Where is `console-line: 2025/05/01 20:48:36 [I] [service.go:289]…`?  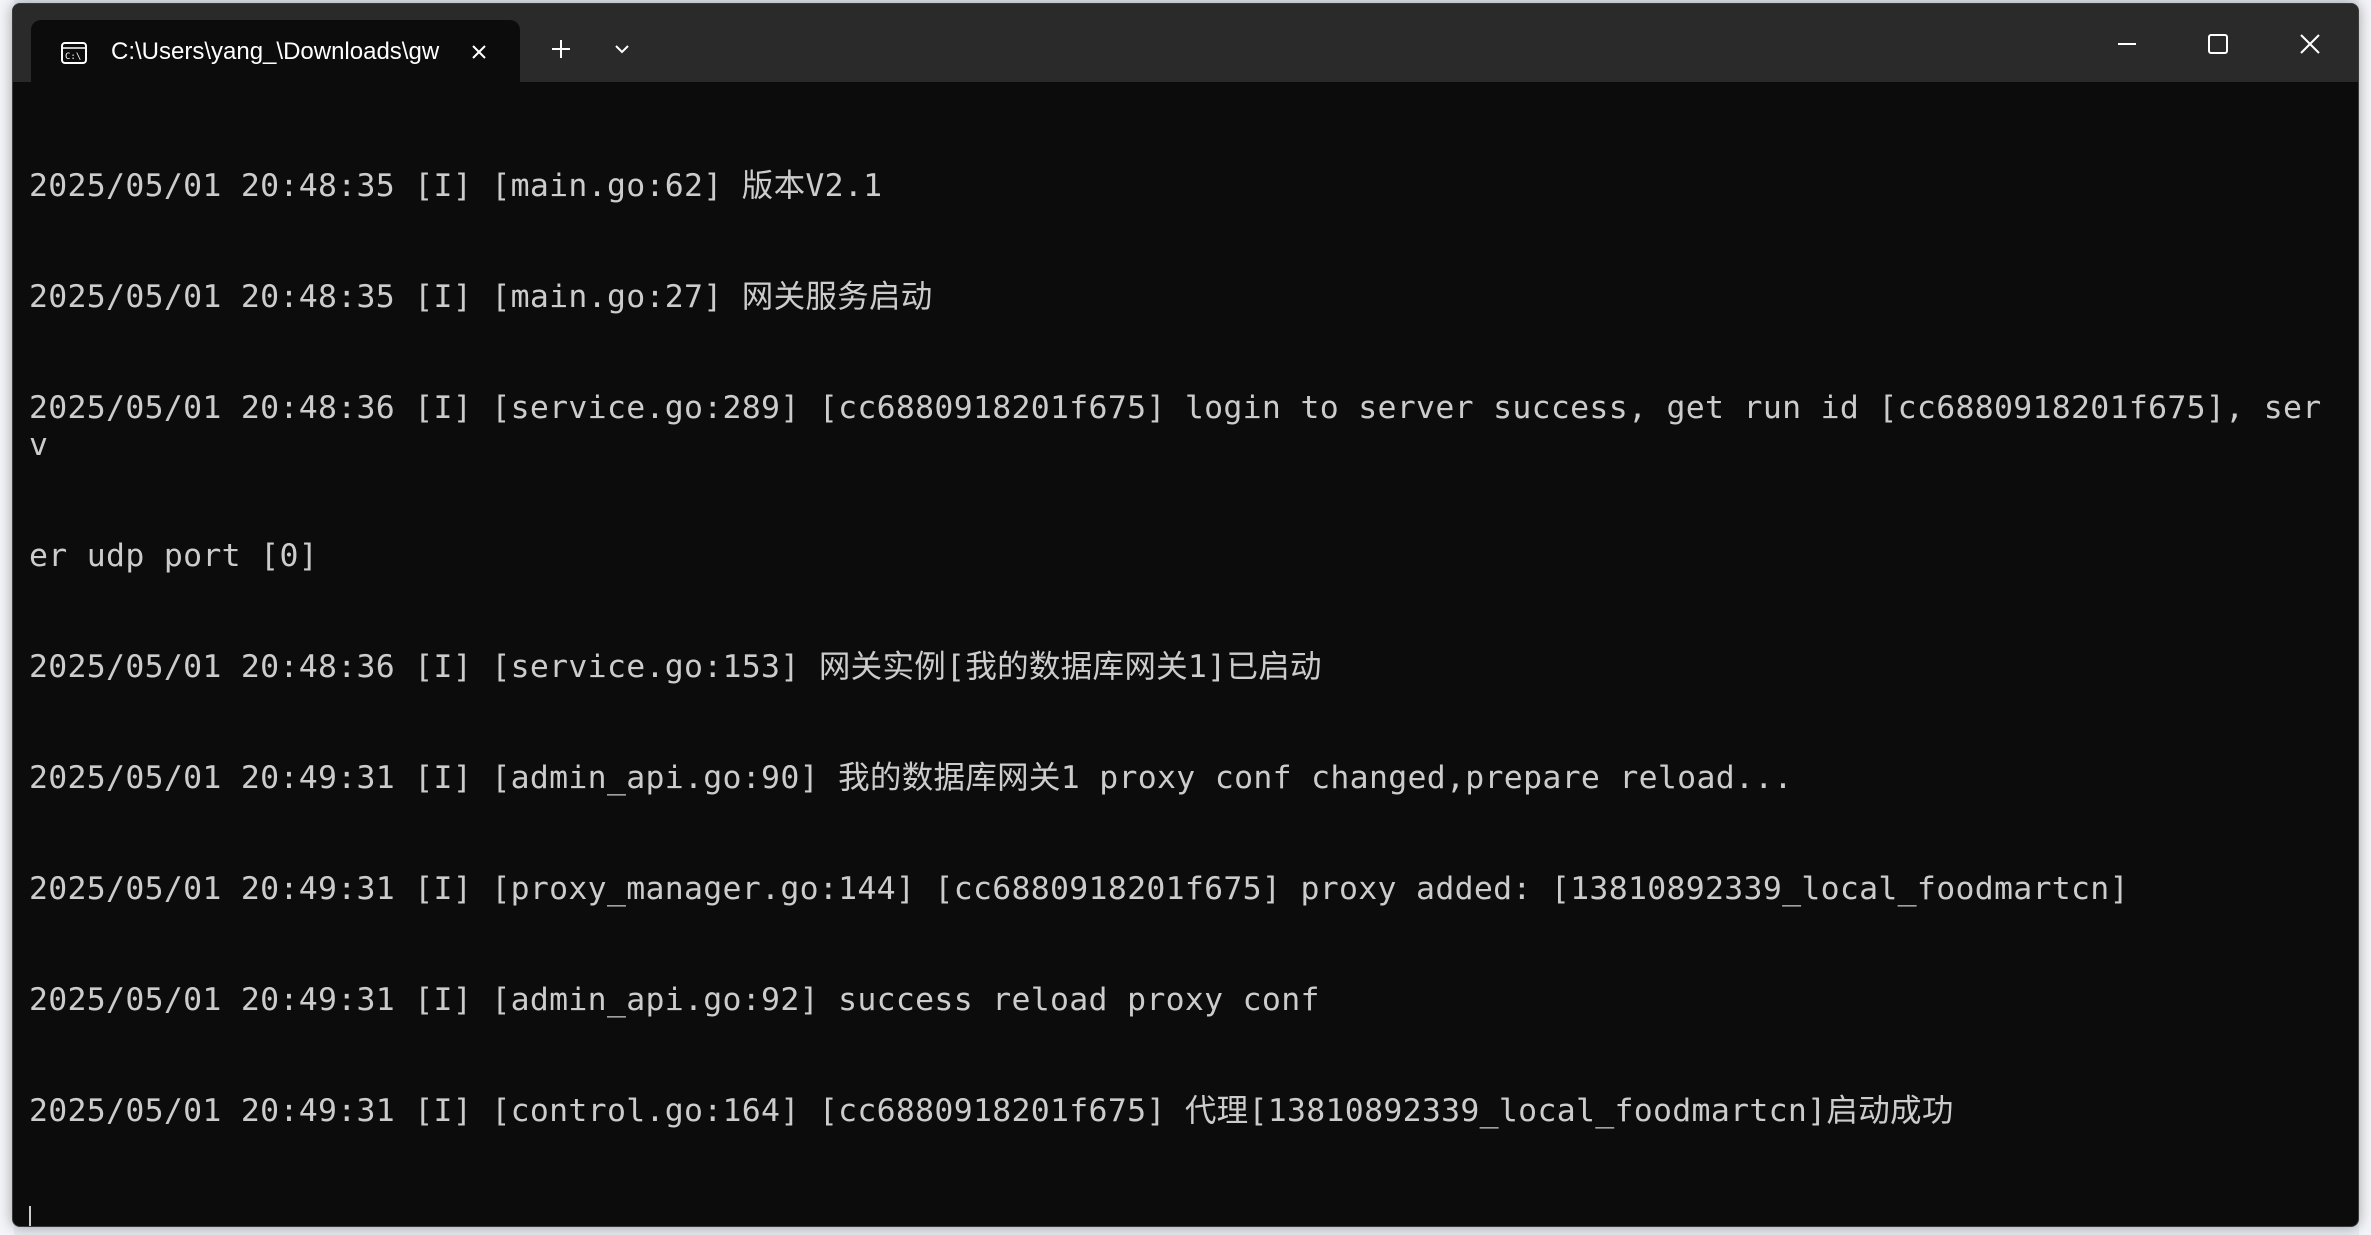 console-line: 2025/05/01 20:48:36 [I] [service.go:289]… is located at coordinates (1175, 426).